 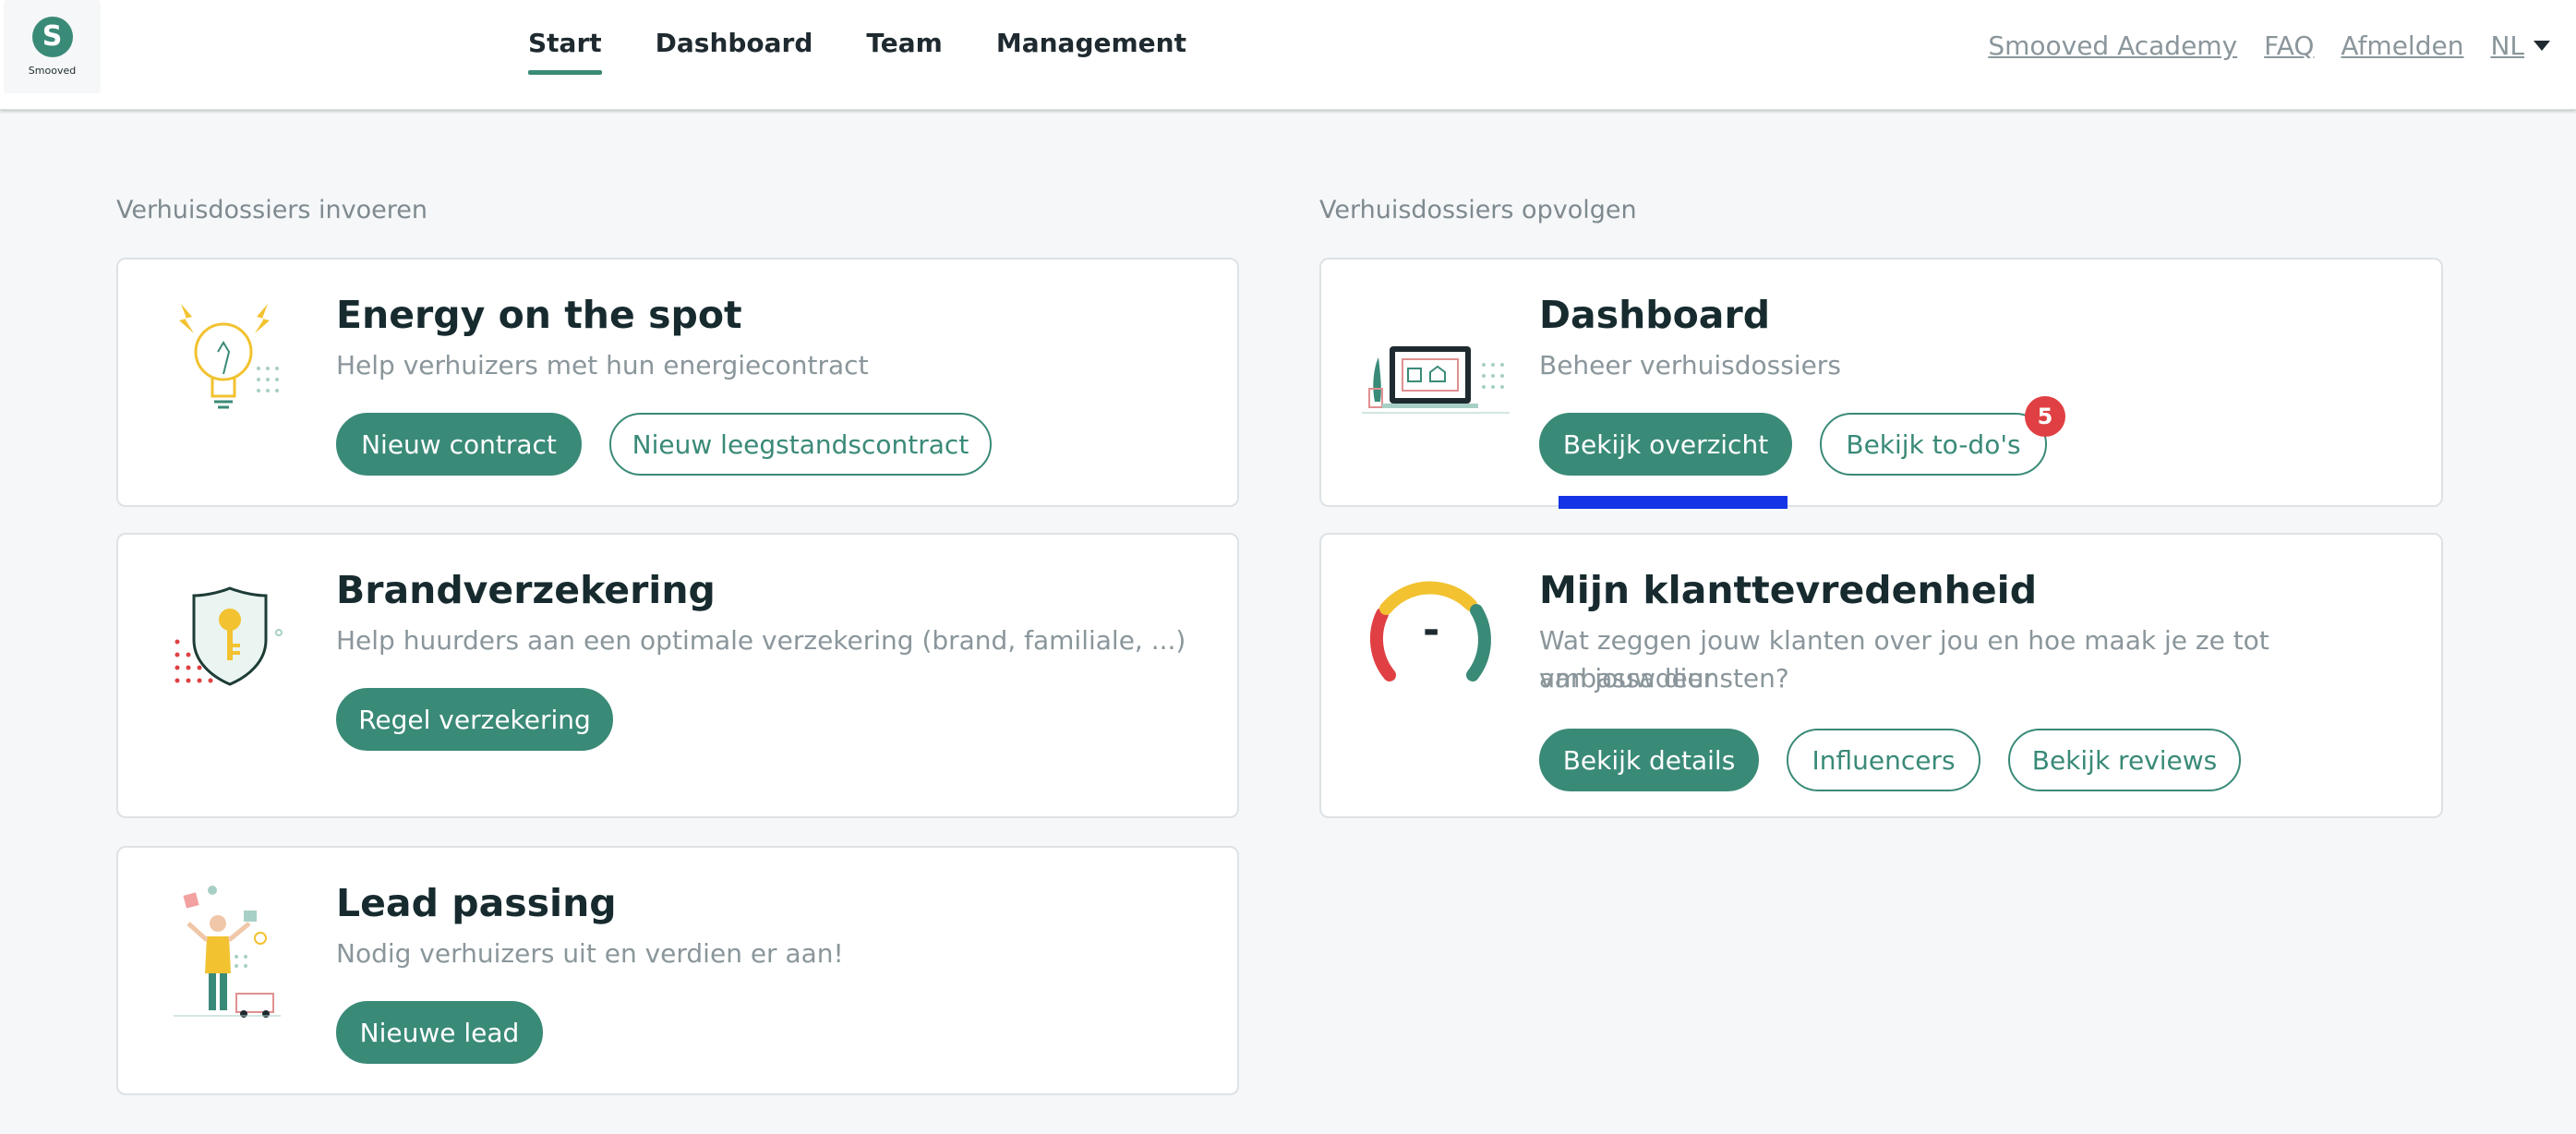 I want to click on language-selector: NL, so click(x=2520, y=45).